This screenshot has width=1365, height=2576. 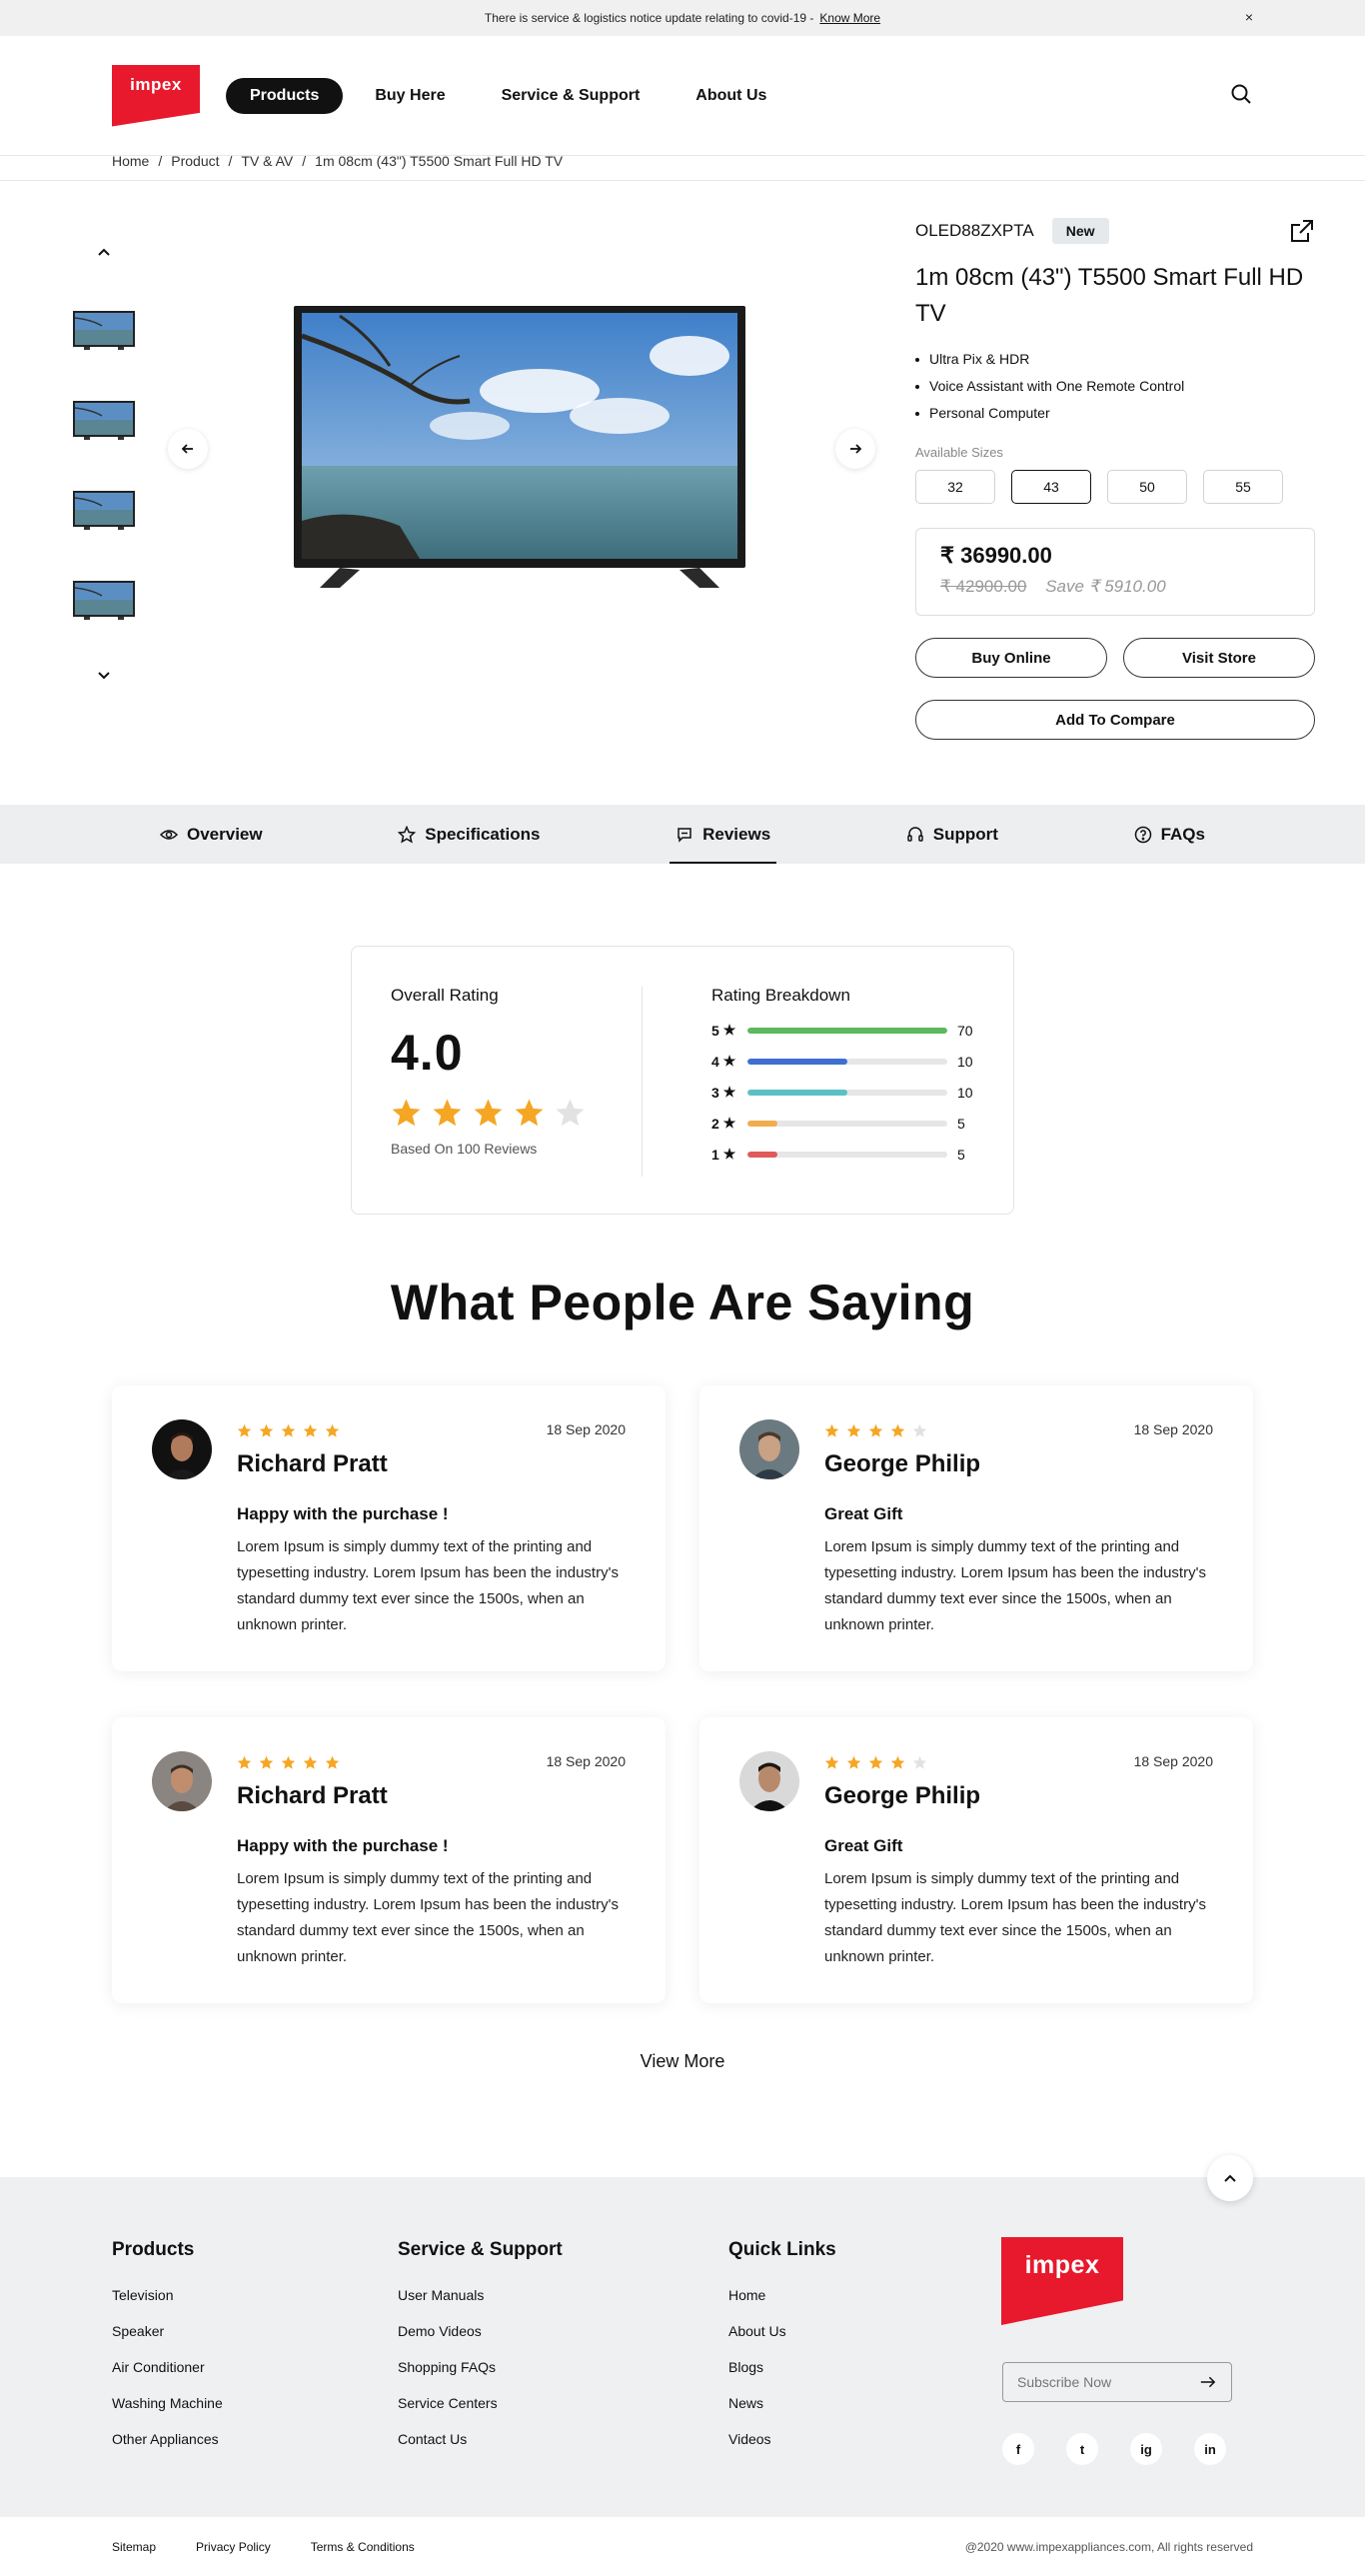 I want to click on tab-overview: Overview, so click(x=211, y=834).